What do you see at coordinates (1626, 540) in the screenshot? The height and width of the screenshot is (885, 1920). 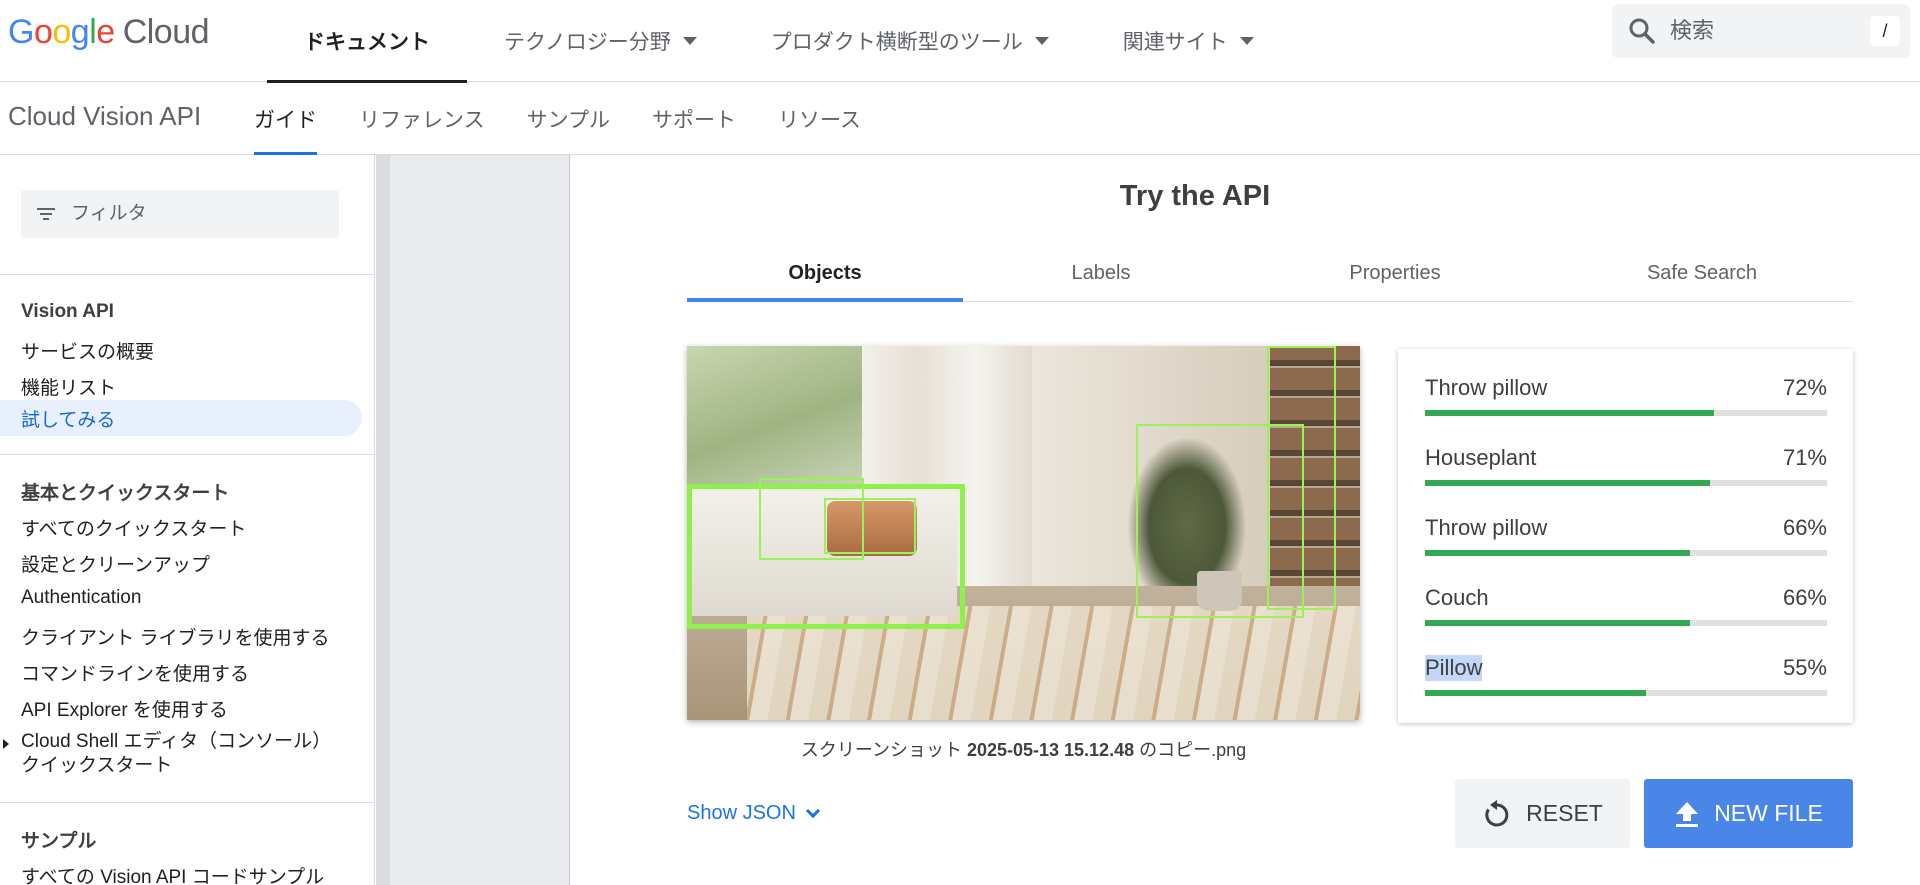 I see `result-row: Throw pillow 66%` at bounding box center [1626, 540].